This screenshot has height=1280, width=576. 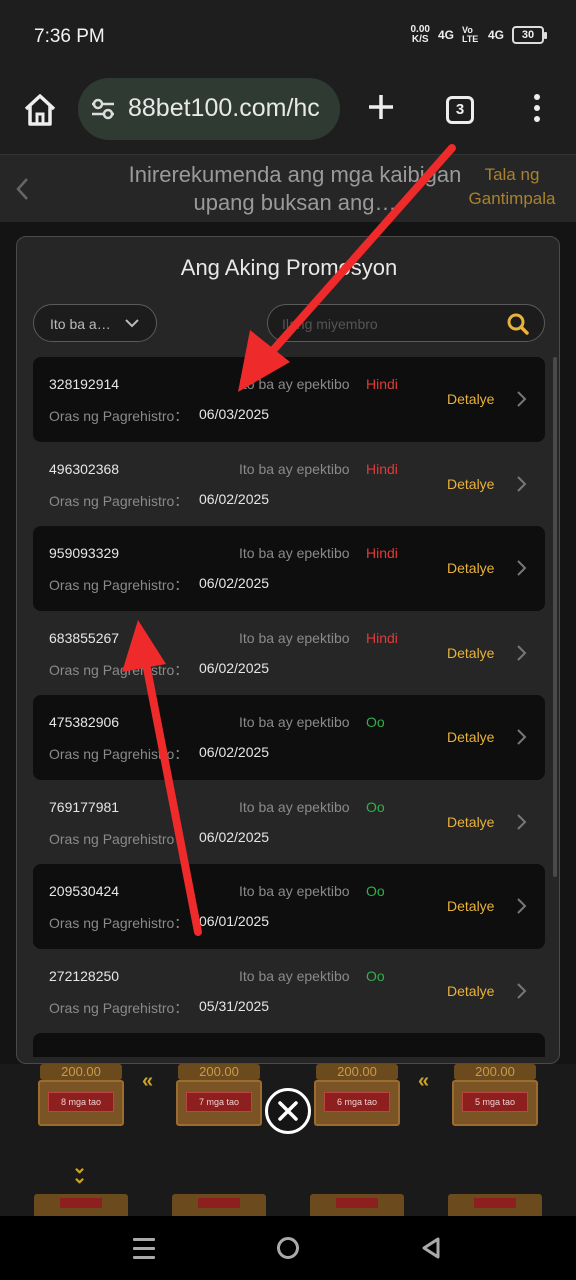 I want to click on chest-label: 7 mga tao, so click(x=219, y=1102).